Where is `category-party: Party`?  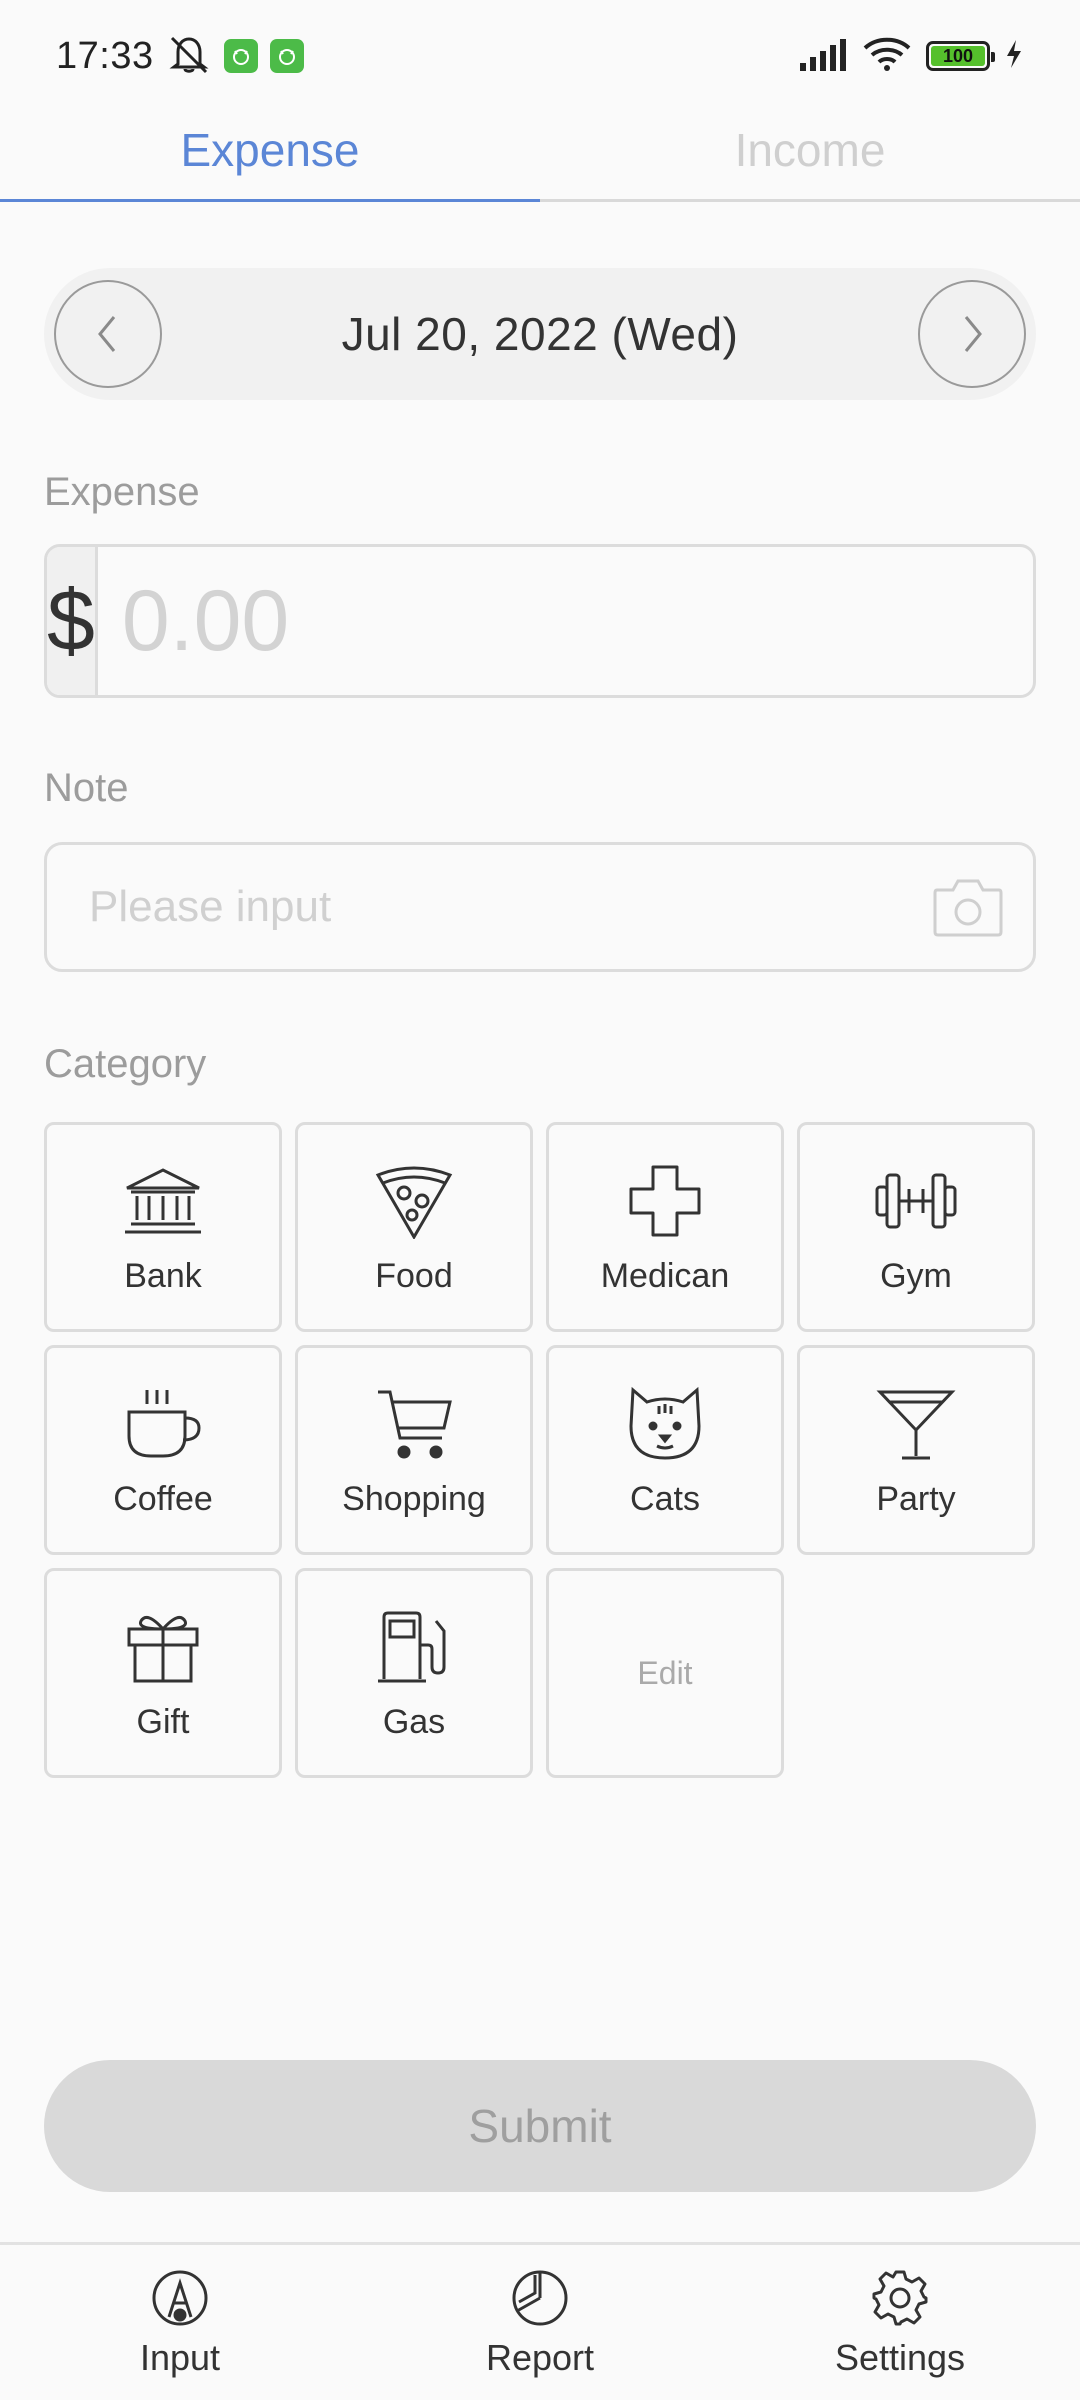 category-party: Party is located at coordinates (916, 1450).